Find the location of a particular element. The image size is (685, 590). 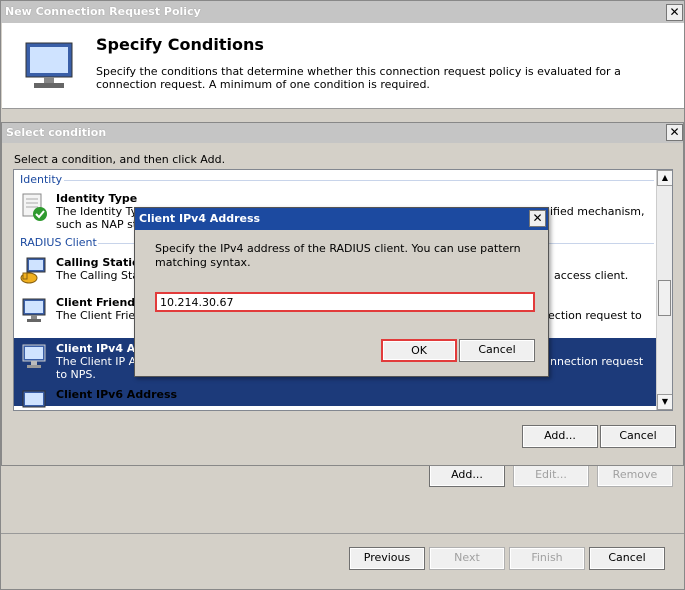

client-ipv4-desc-2: to NPS. is located at coordinates (76, 374).